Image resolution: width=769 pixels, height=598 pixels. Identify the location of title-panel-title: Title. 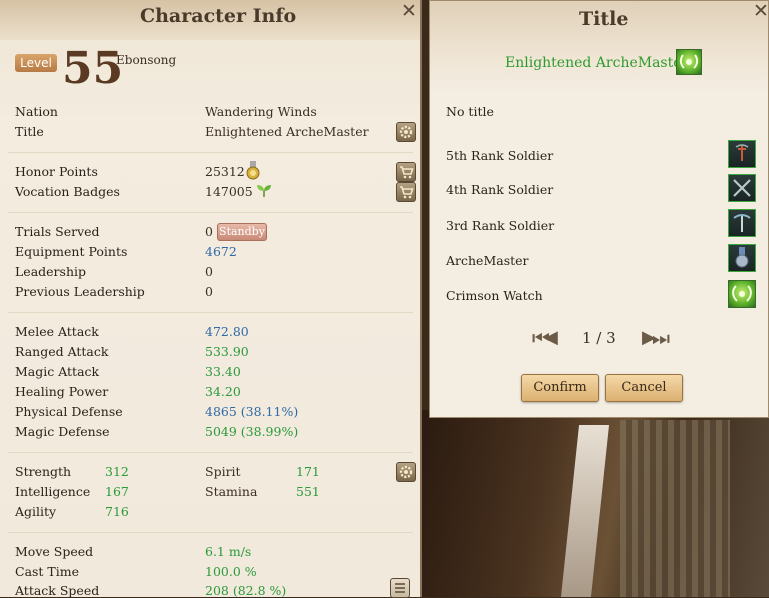
(604, 19).